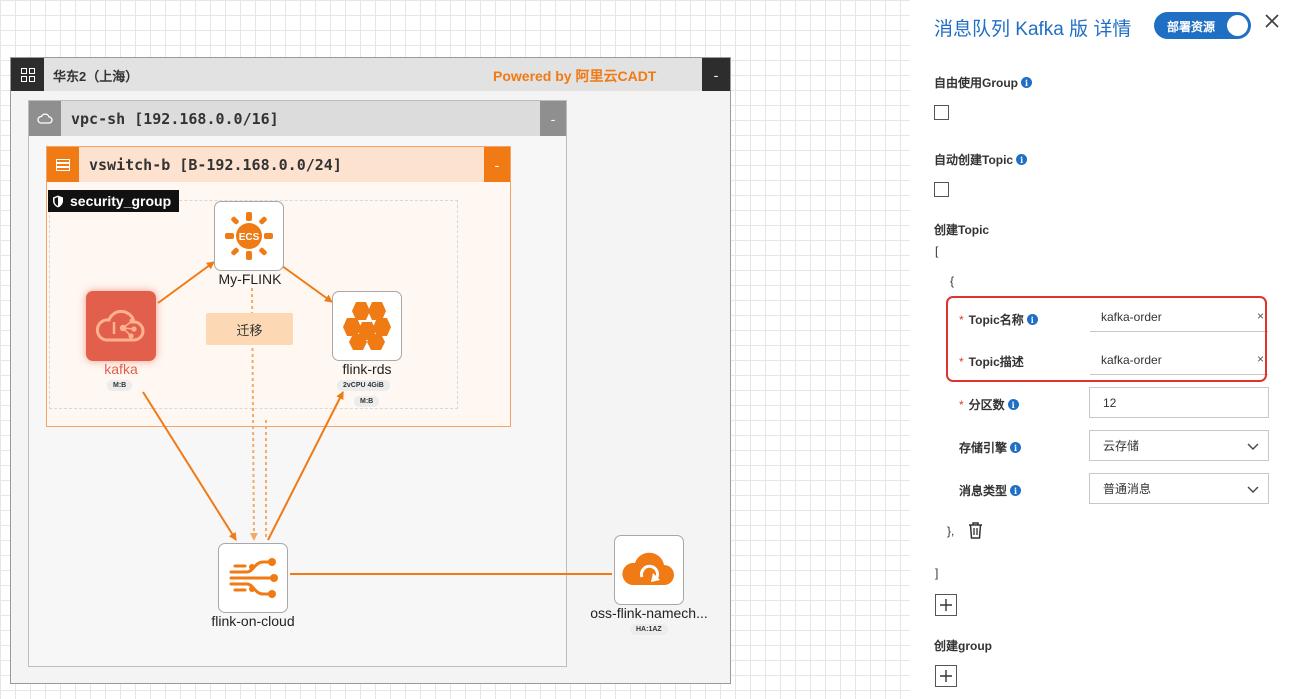 This screenshot has height=699, width=1295. What do you see at coordinates (937, 251) in the screenshot?
I see `open-bracket: [` at bounding box center [937, 251].